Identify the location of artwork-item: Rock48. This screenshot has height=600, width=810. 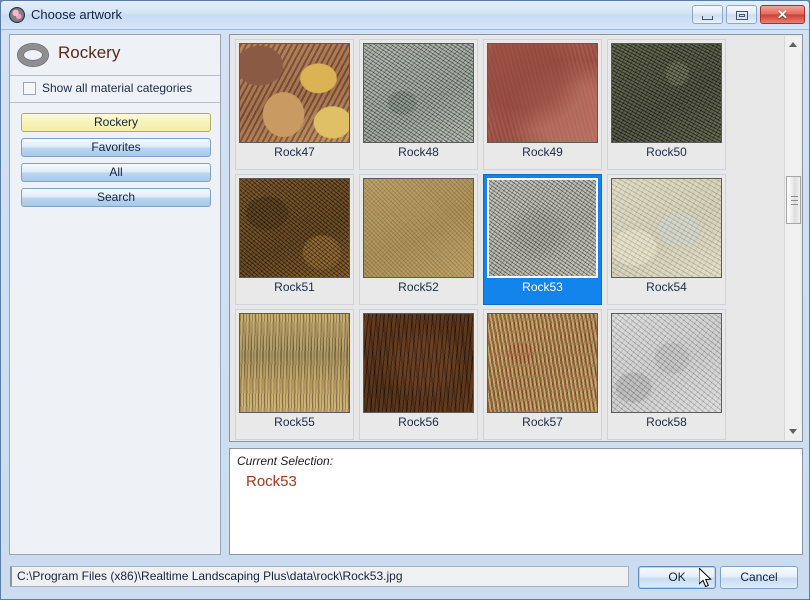
(418, 104).